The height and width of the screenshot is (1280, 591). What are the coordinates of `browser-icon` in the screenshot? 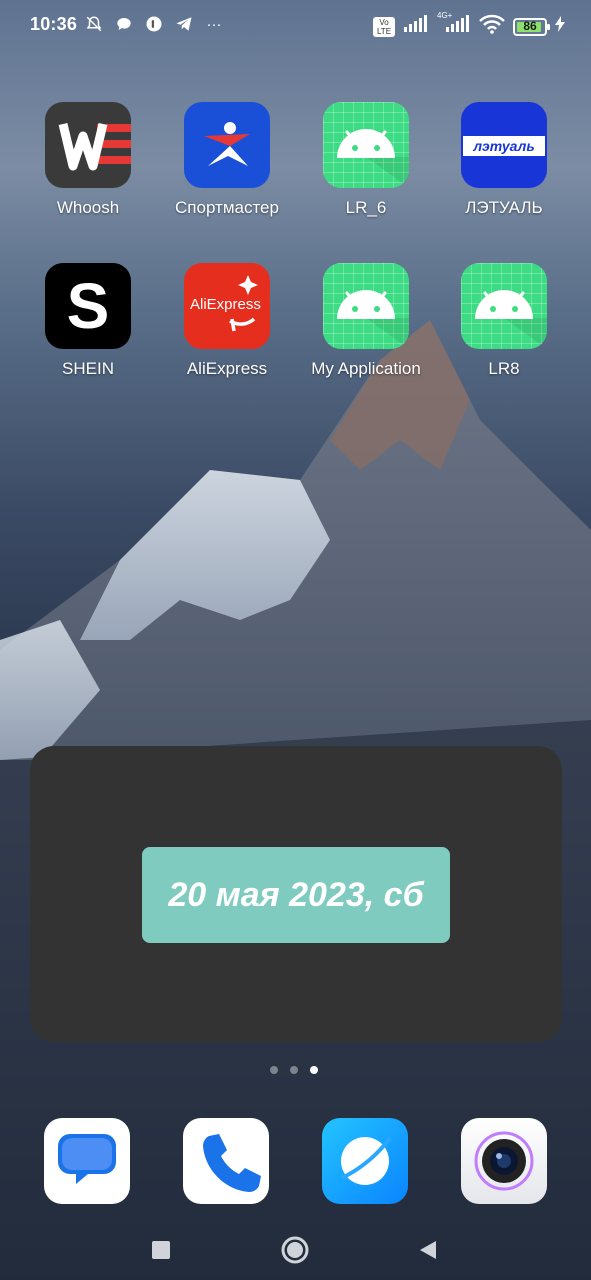 It's located at (366, 1160).